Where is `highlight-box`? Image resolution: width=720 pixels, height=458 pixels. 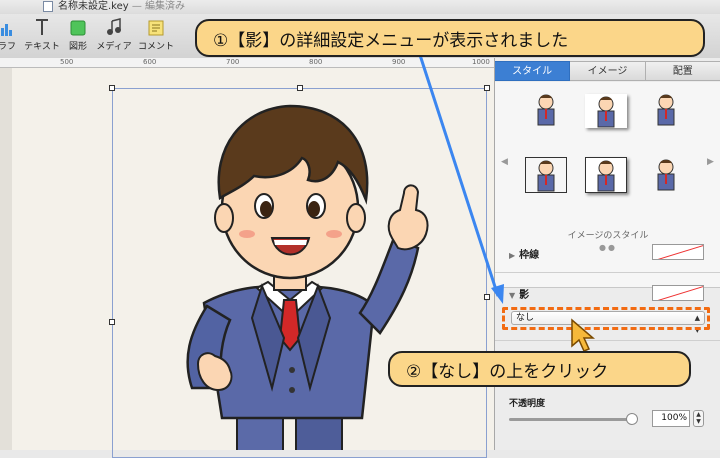
highlight-box is located at coordinates (606, 318).